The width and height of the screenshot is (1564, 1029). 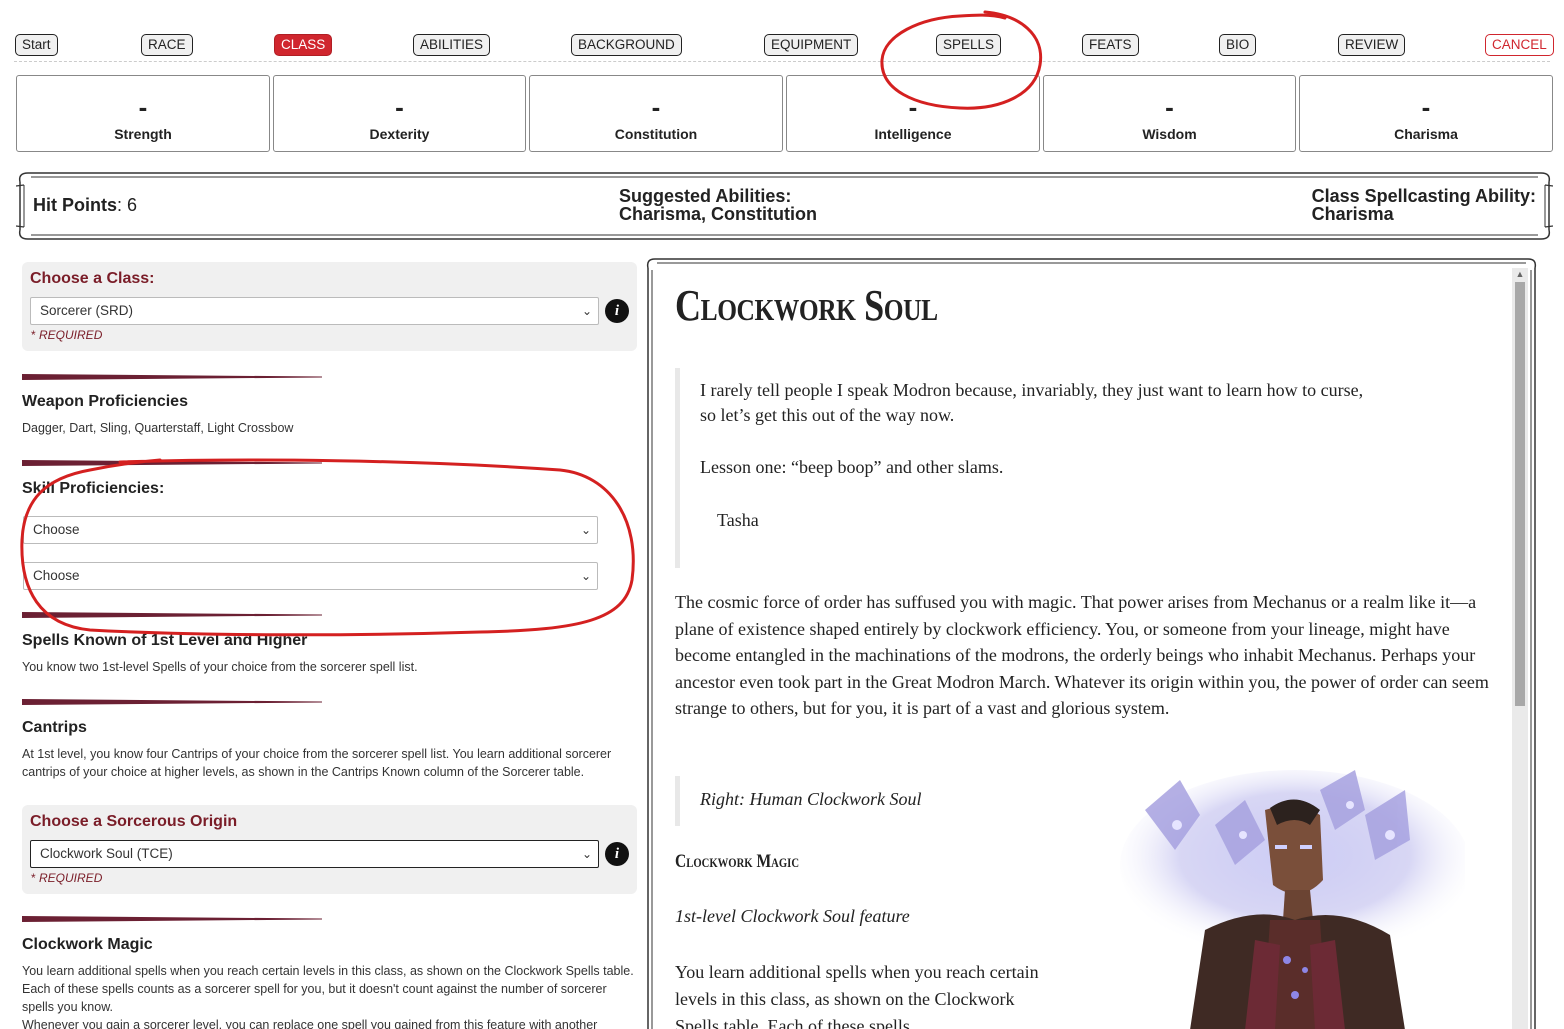 I want to click on nav-cancel-button: CANCEL, so click(x=1519, y=45).